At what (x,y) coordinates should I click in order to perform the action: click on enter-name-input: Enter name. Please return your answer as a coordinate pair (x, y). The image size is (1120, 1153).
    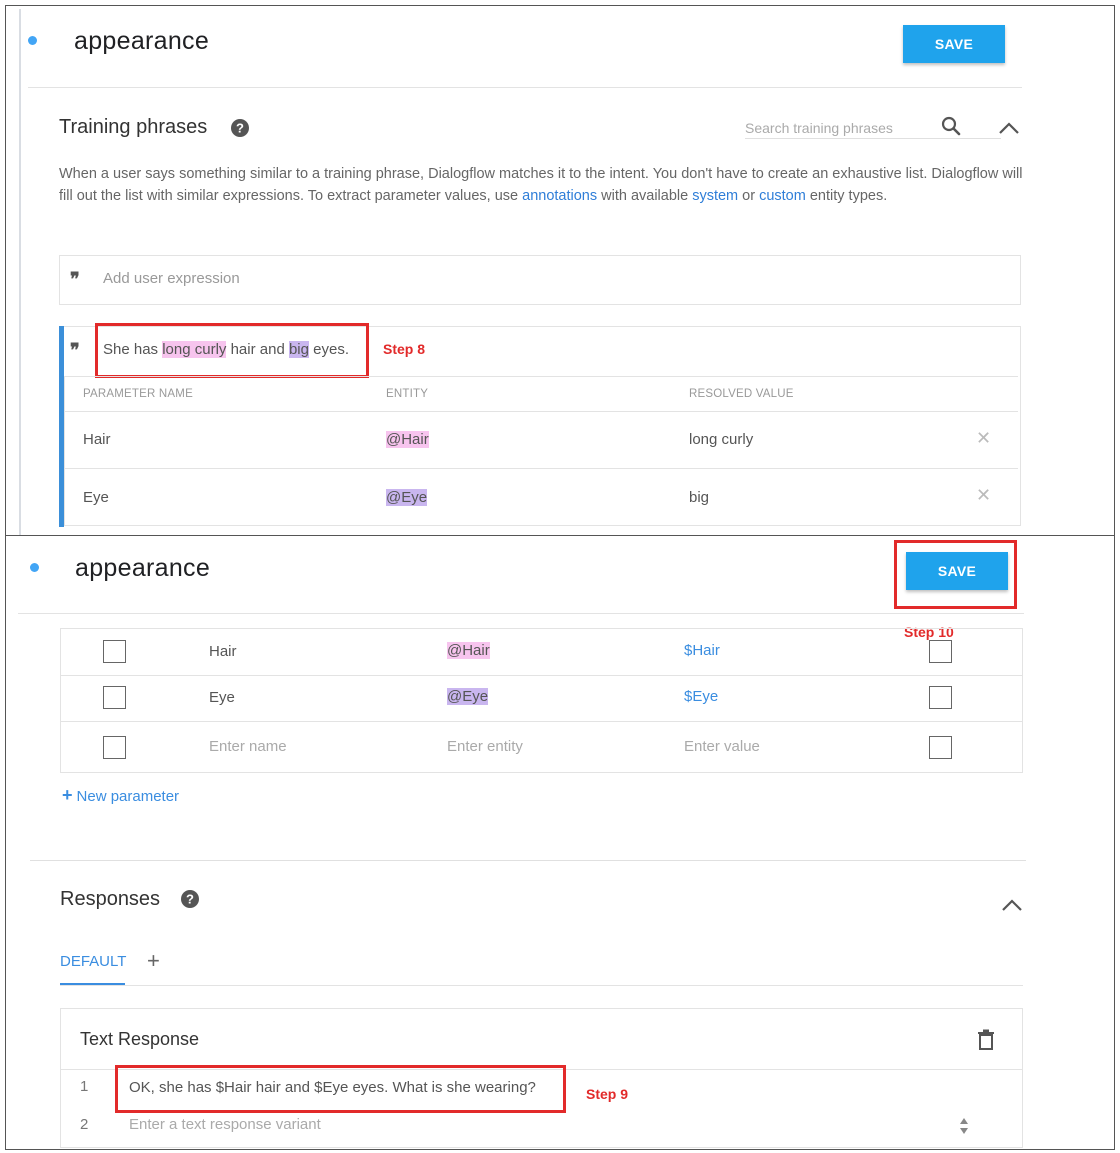
    Looking at the image, I should click on (248, 746).